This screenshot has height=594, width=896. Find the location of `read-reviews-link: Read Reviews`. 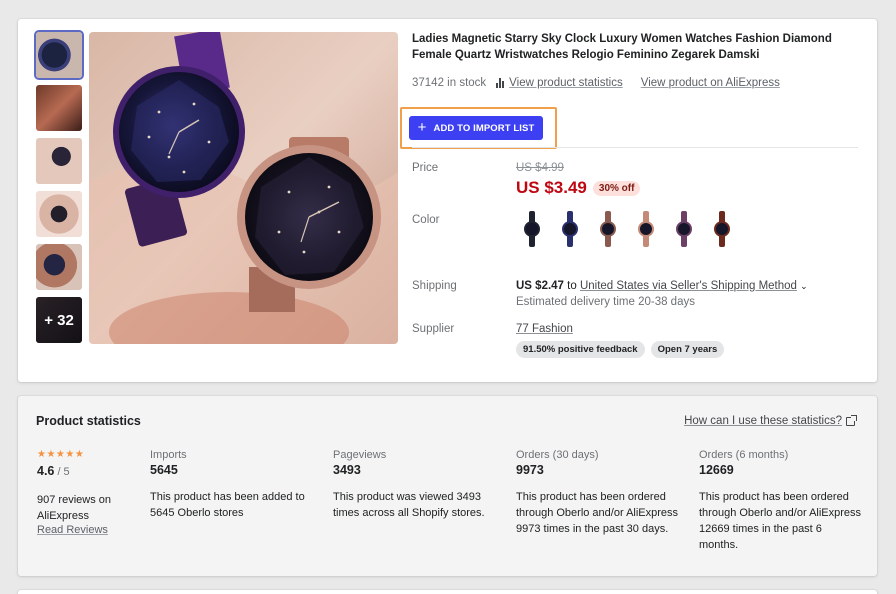

read-reviews-link: Read Reviews is located at coordinates (72, 530).